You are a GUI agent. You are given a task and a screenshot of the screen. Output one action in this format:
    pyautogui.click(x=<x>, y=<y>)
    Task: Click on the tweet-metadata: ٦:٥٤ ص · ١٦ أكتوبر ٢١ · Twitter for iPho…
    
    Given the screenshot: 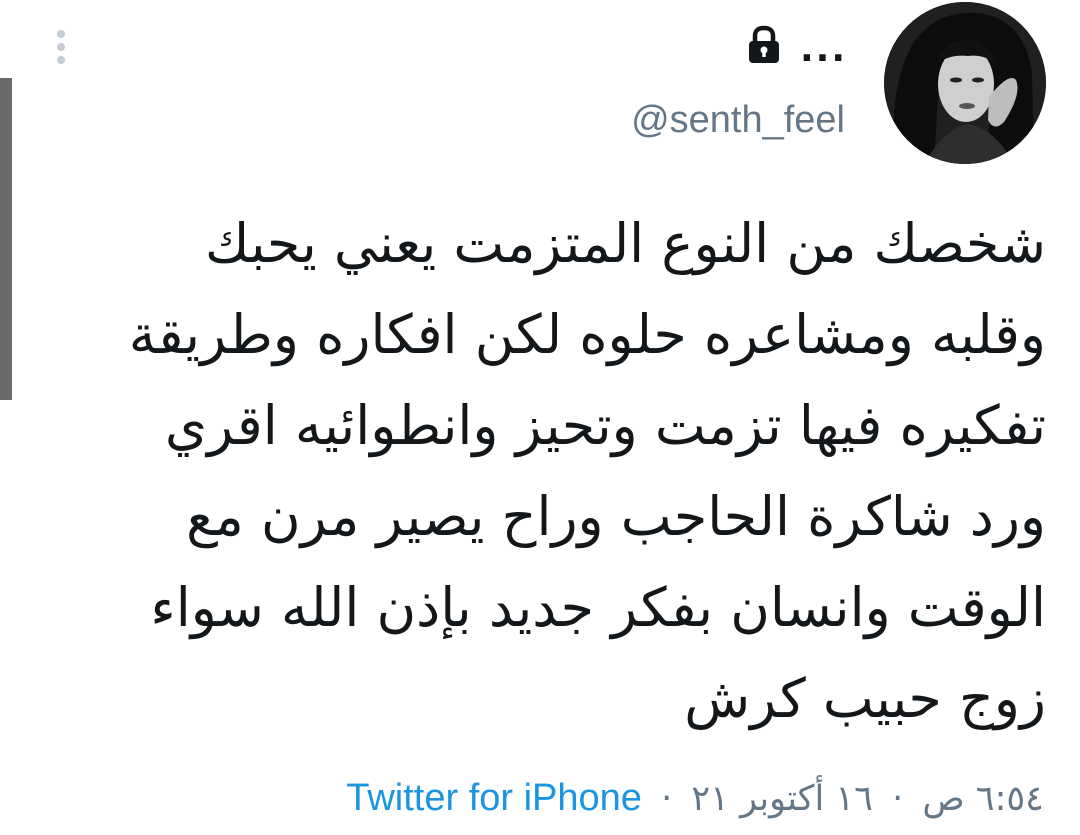 What is the action you would take?
    pyautogui.click(x=695, y=798)
    